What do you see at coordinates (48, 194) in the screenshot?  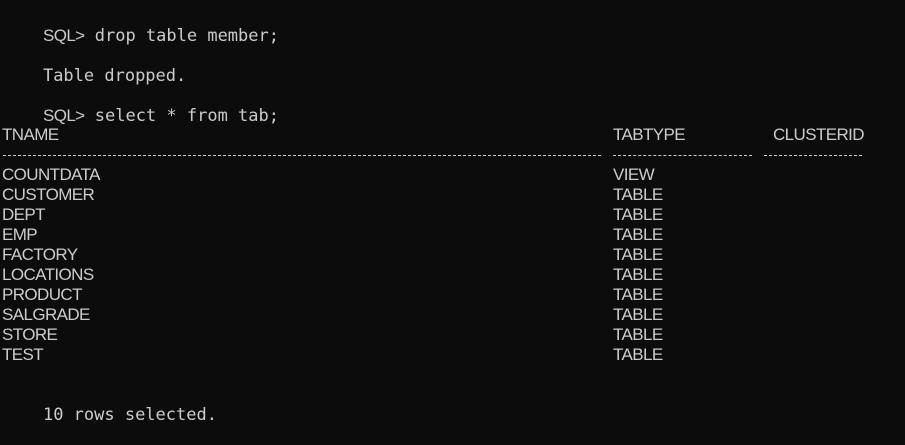 I see `cell-tname: CUSTOMER` at bounding box center [48, 194].